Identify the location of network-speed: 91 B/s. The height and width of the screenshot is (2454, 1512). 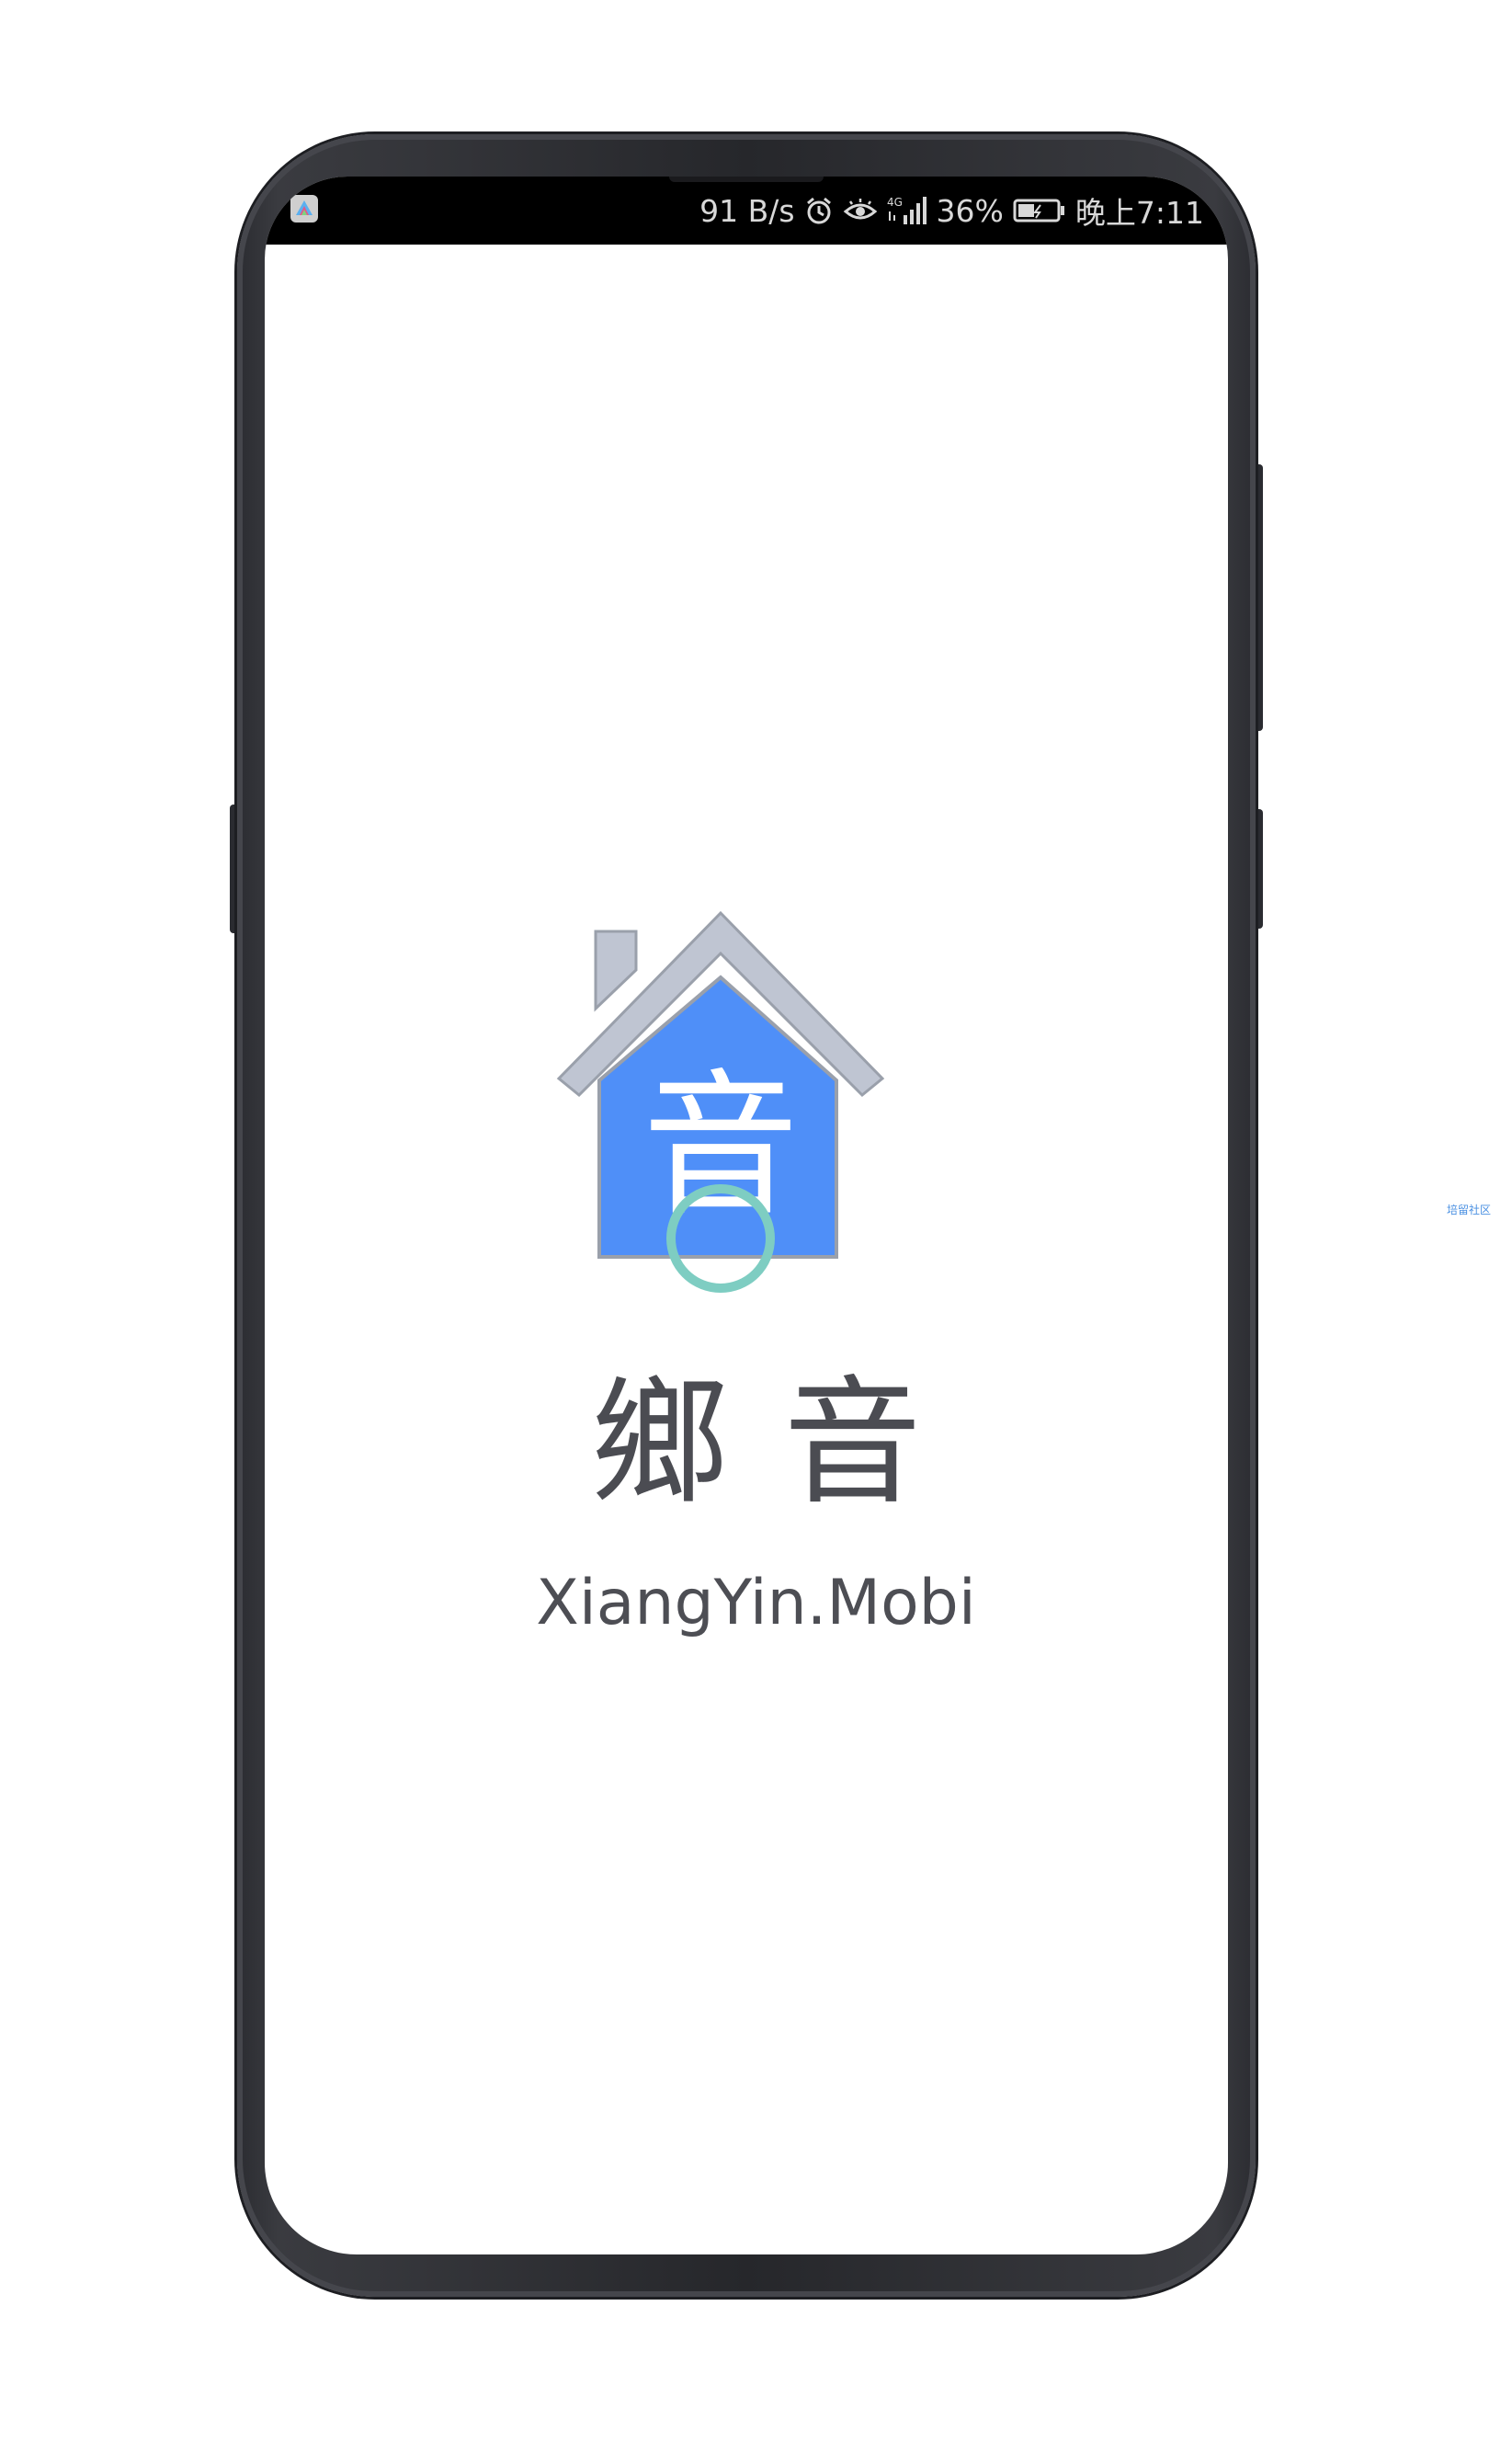
(747, 210).